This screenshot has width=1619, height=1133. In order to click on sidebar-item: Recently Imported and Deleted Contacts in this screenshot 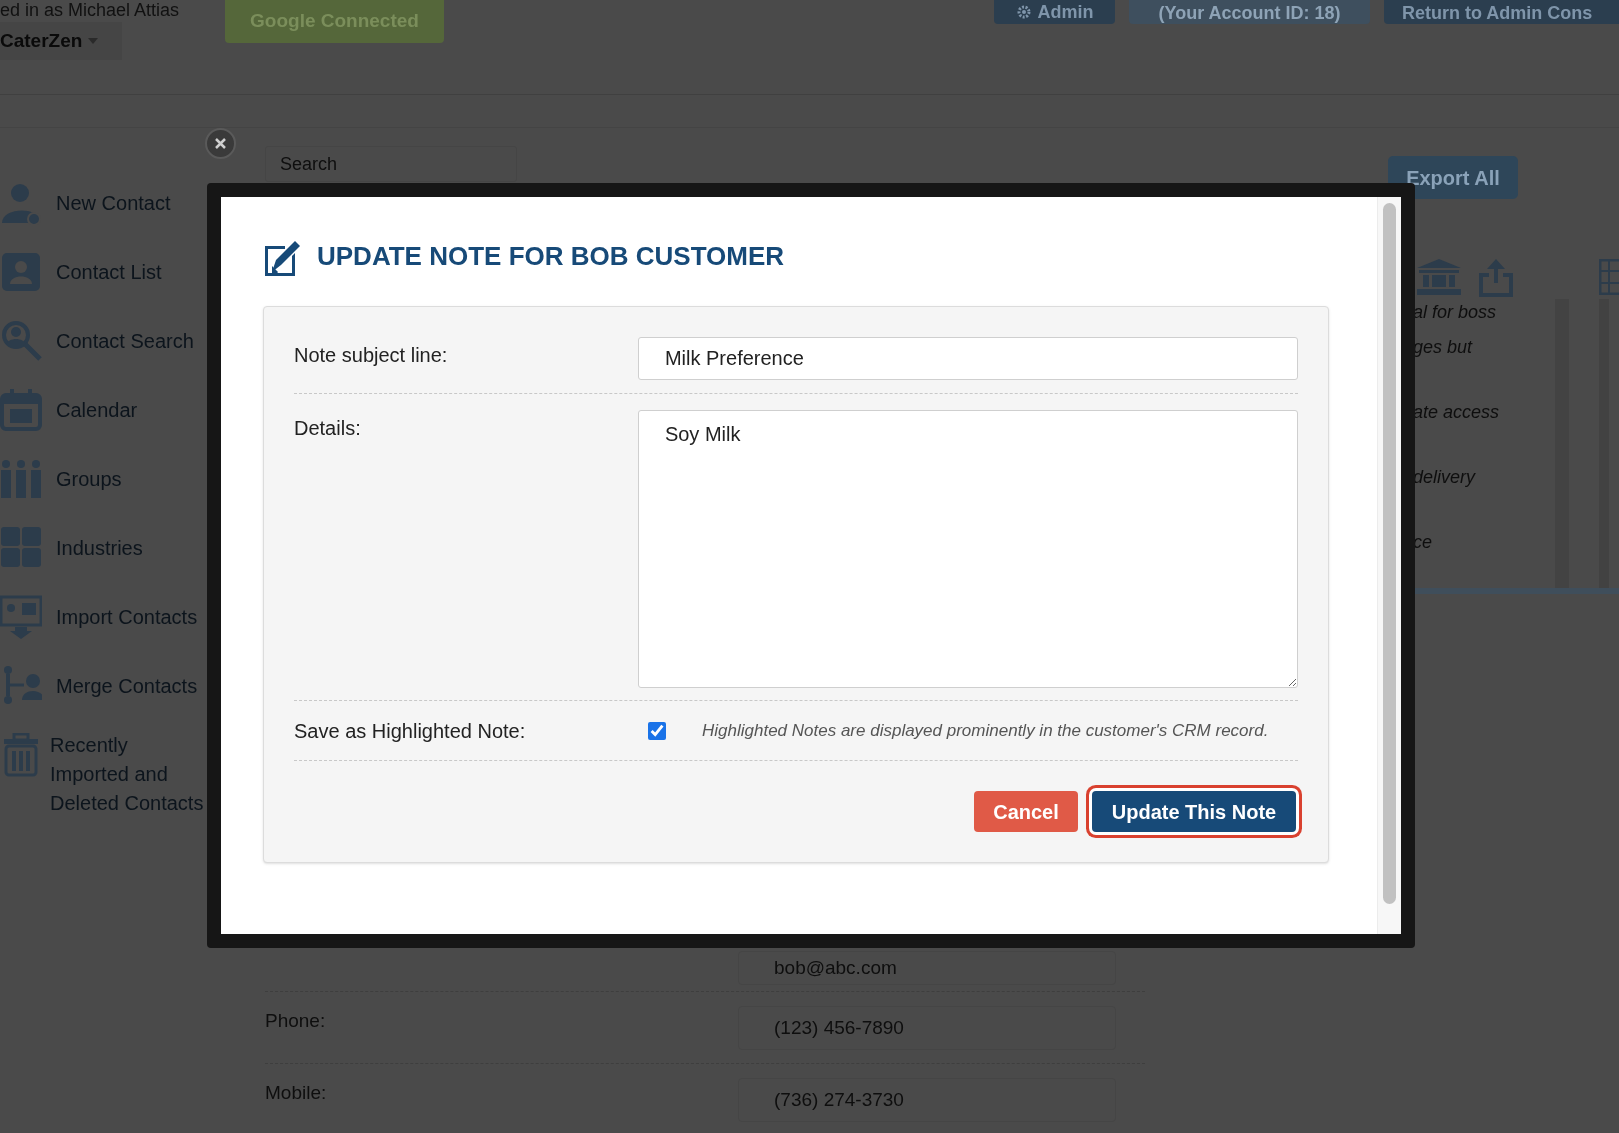, I will do `click(130, 774)`.